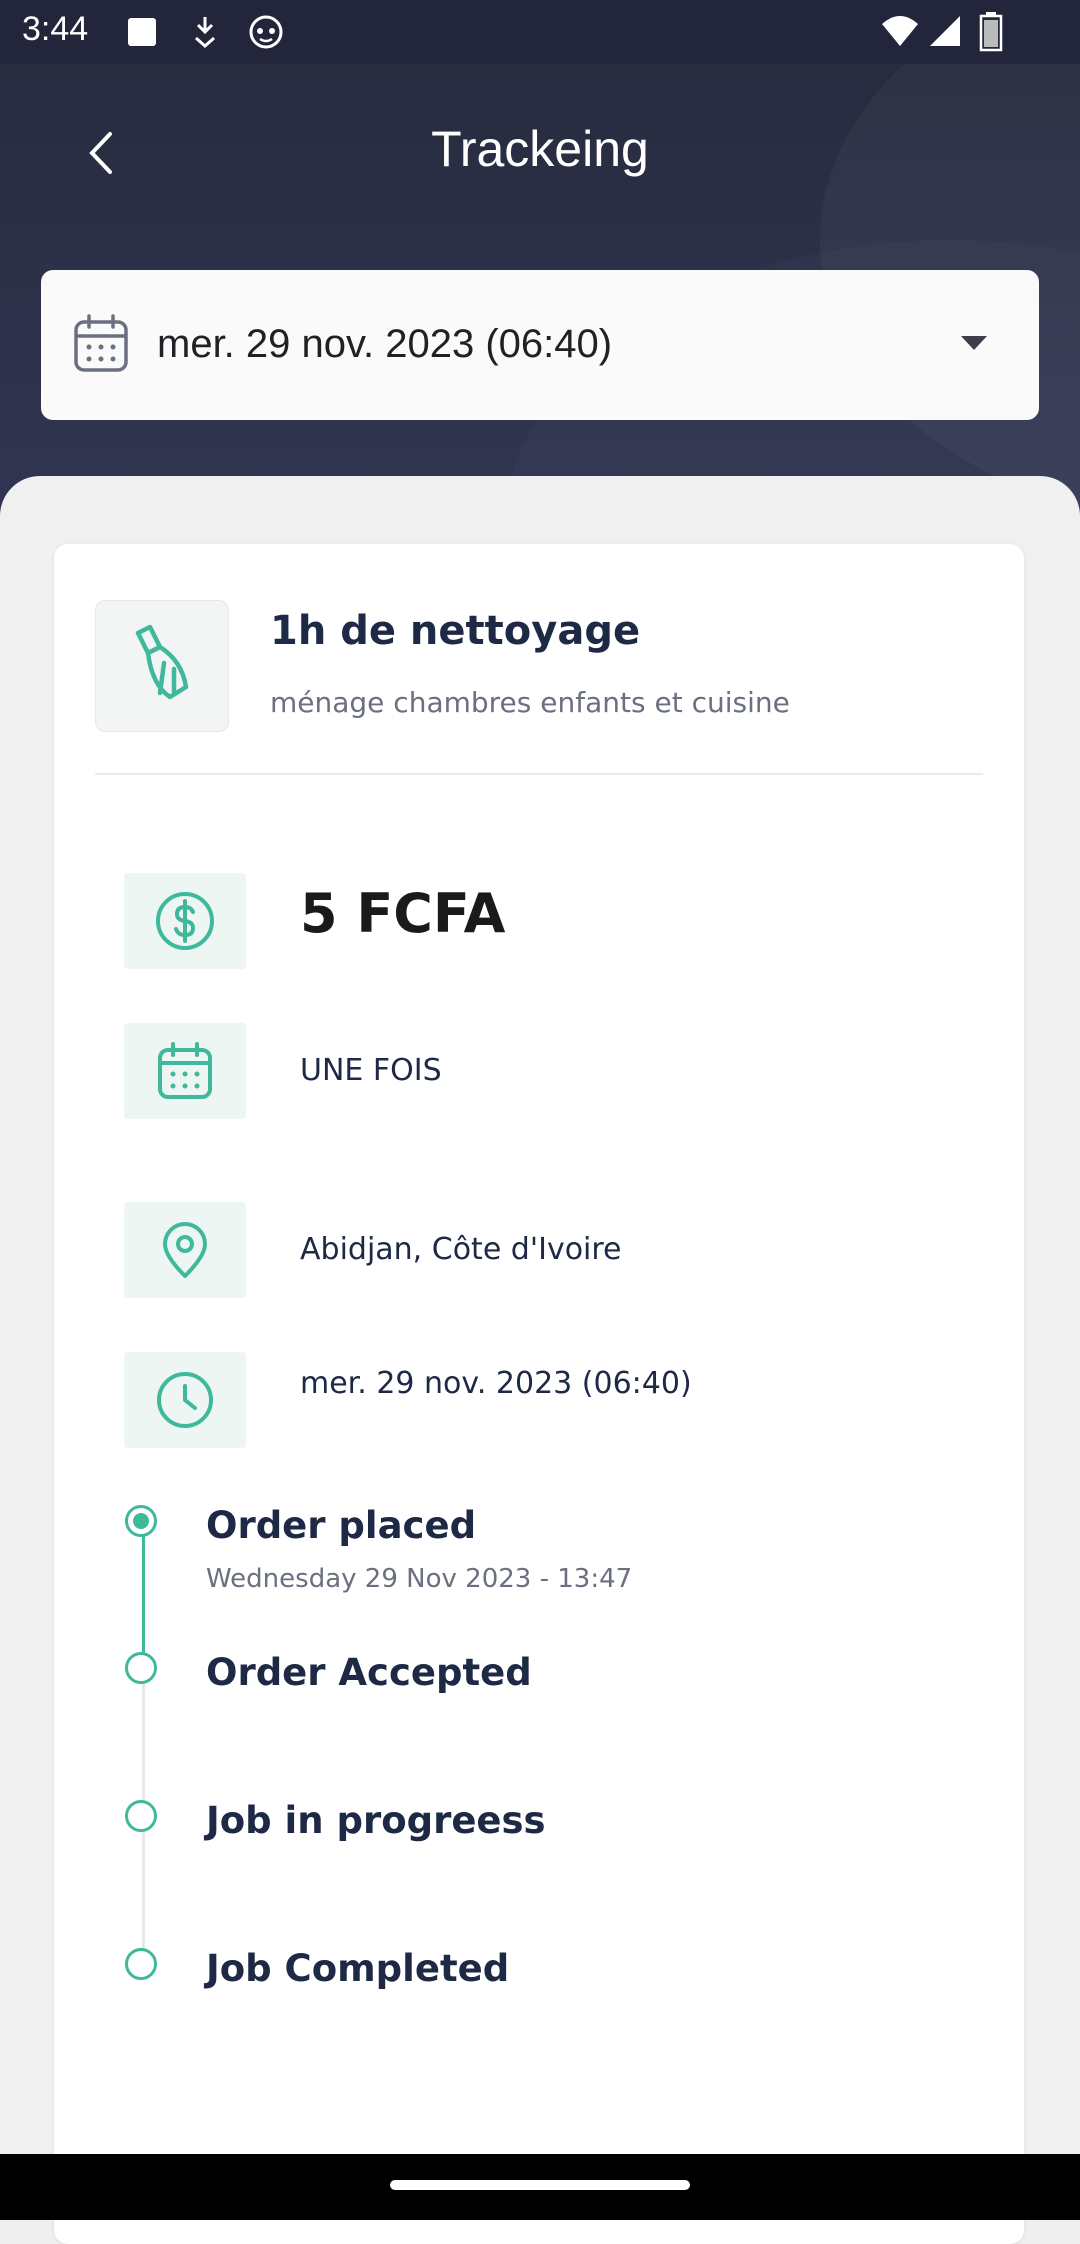 The width and height of the screenshot is (1080, 2244). I want to click on divider, so click(539, 774).